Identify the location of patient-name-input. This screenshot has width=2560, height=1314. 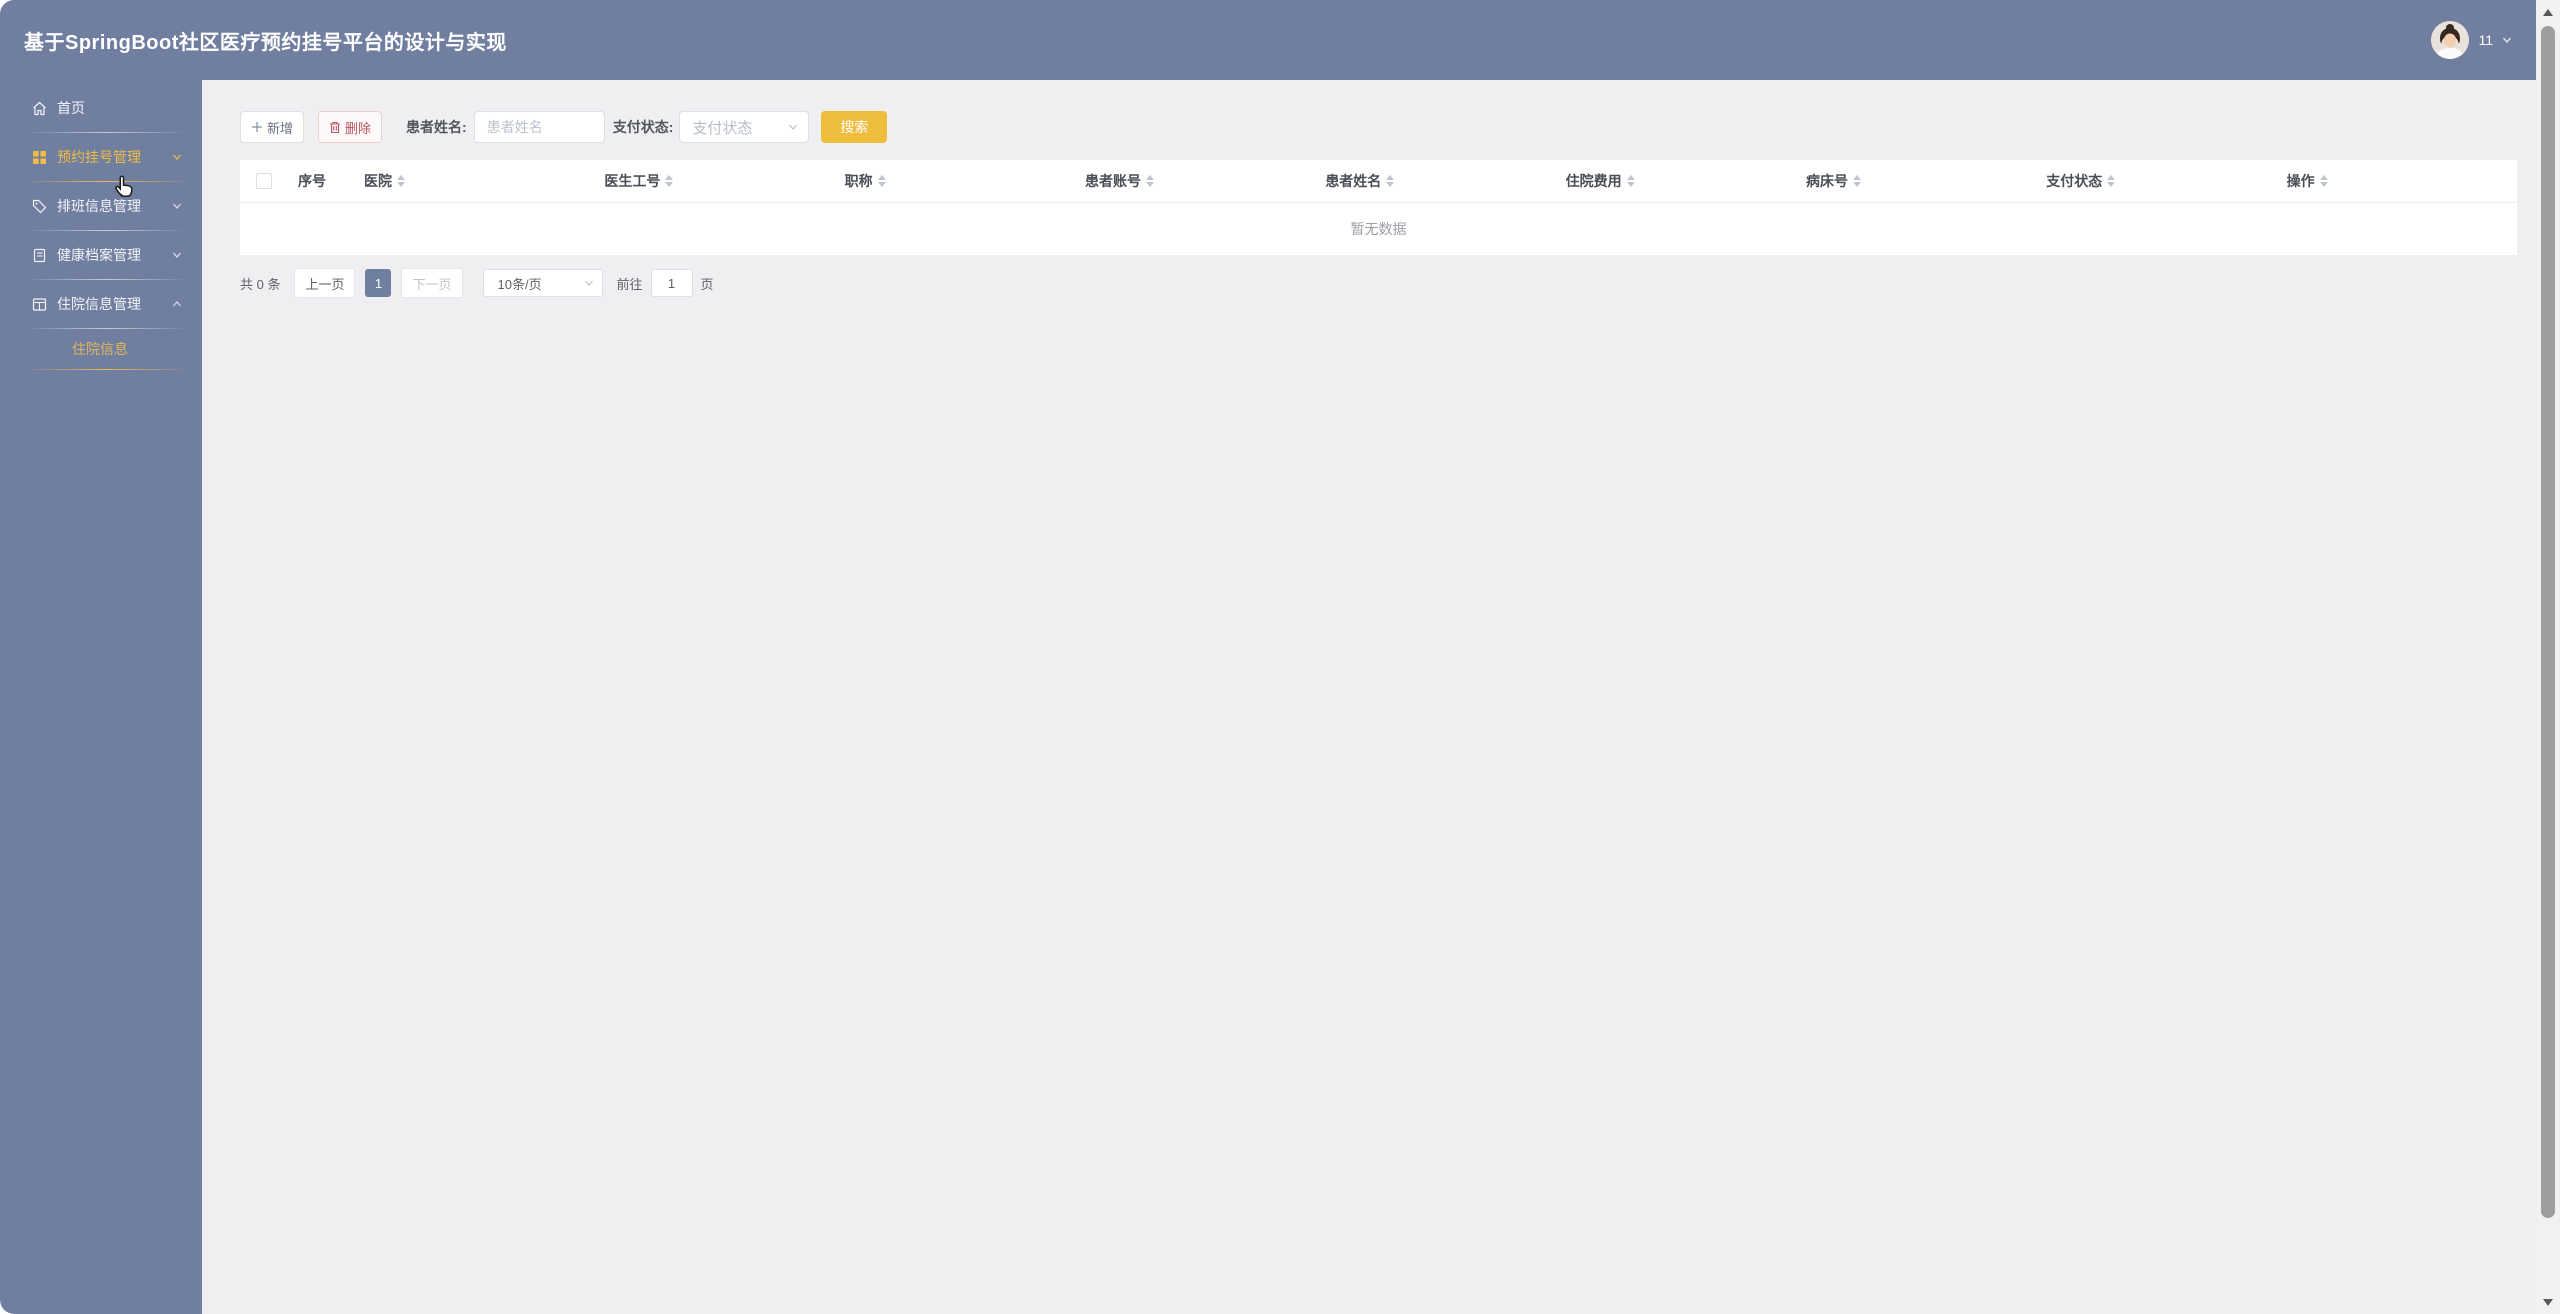
(539, 127).